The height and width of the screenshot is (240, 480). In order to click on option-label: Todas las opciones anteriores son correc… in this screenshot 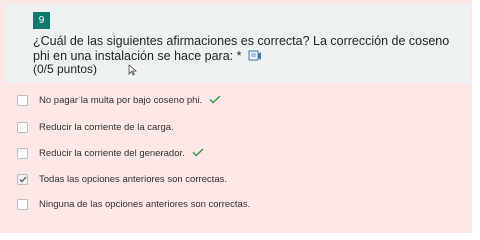, I will do `click(133, 179)`.